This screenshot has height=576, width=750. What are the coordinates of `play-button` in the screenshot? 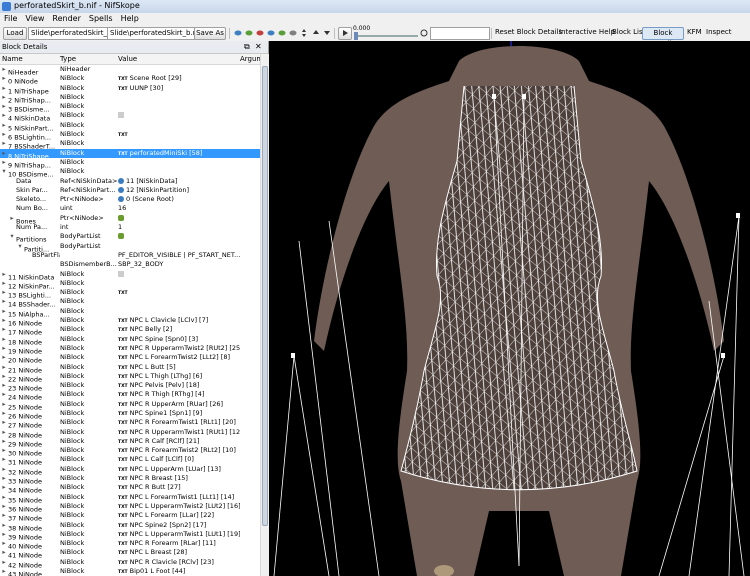 It's located at (345, 33).